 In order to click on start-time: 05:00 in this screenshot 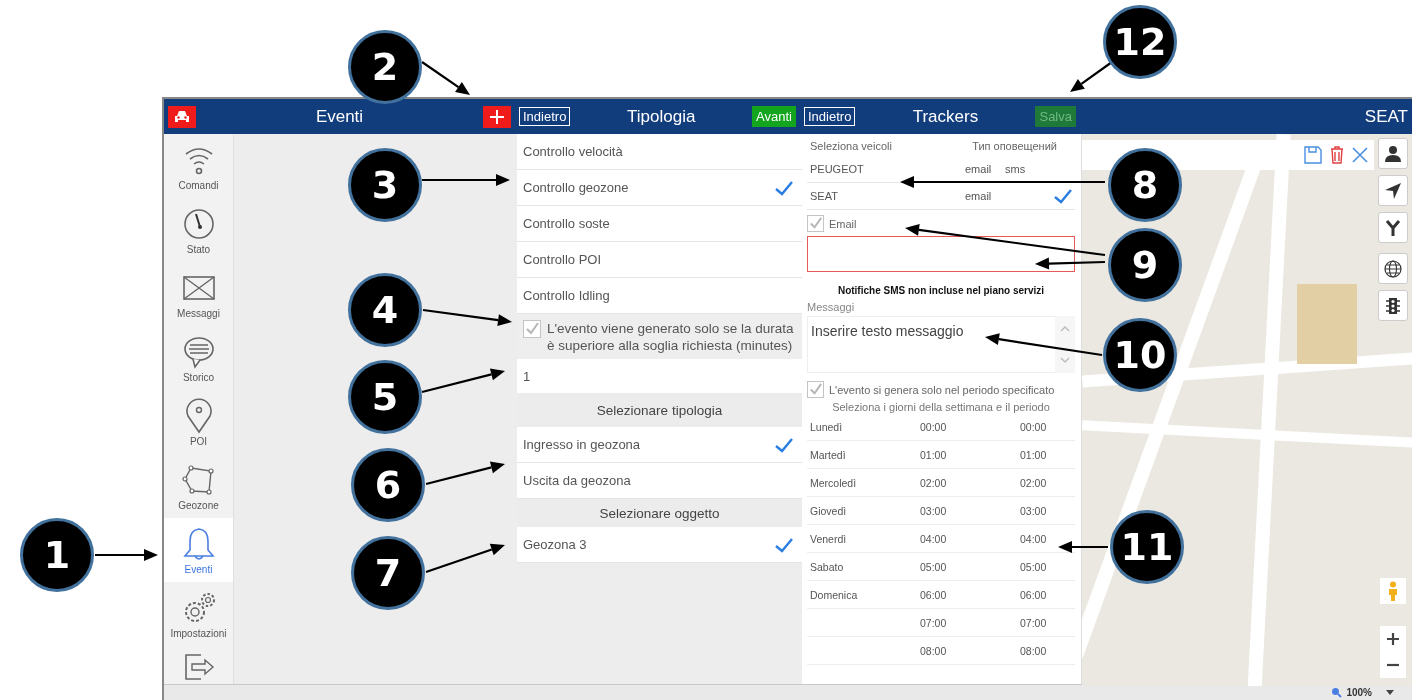, I will do `click(970, 566)`.